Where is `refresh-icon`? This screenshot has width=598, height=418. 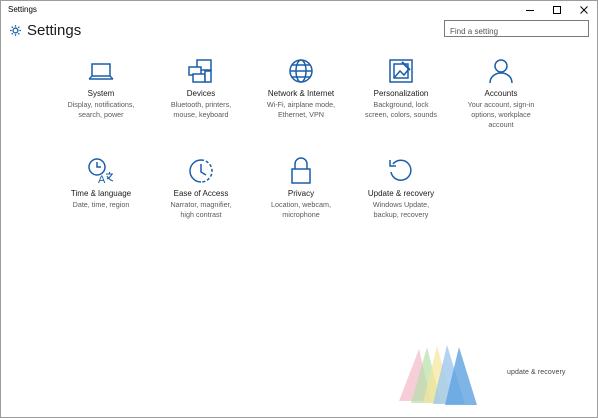
refresh-icon is located at coordinates (401, 171).